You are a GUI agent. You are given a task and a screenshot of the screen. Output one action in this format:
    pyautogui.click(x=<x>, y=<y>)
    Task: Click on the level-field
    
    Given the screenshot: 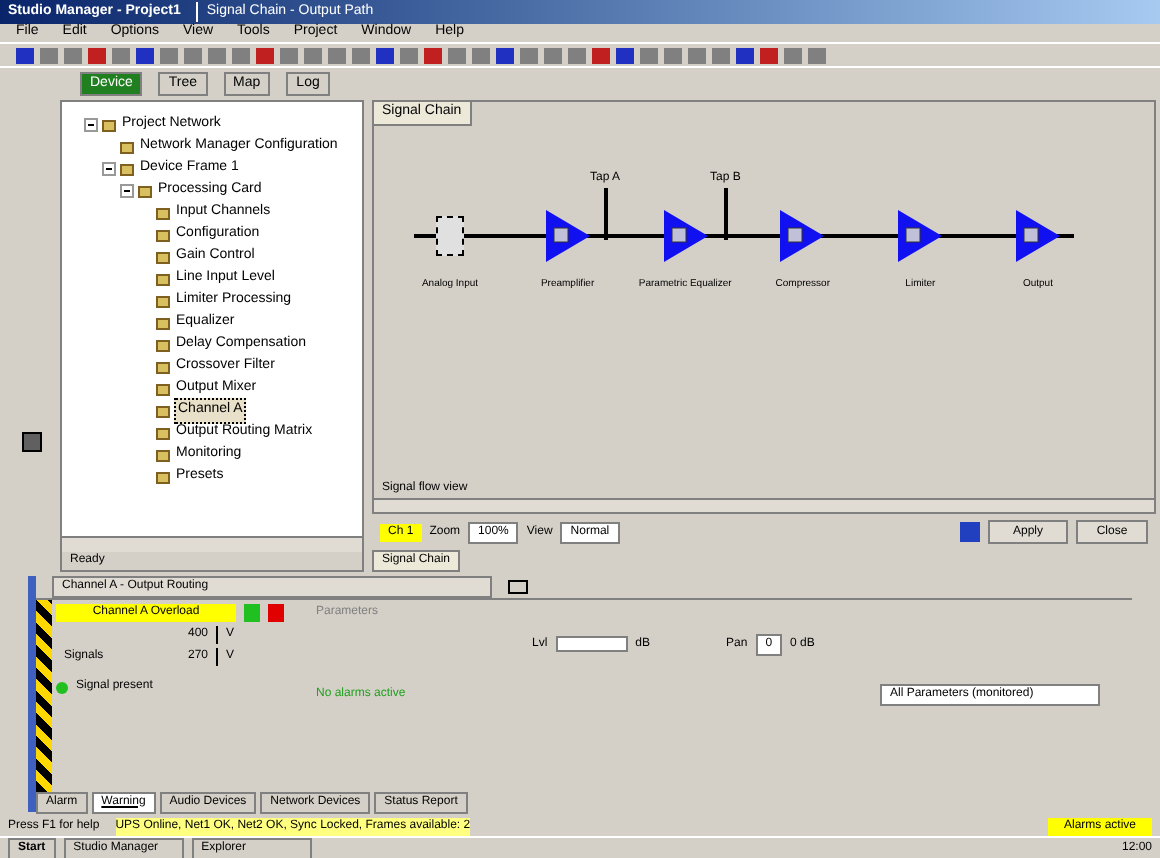 What is the action you would take?
    pyautogui.click(x=591, y=644)
    